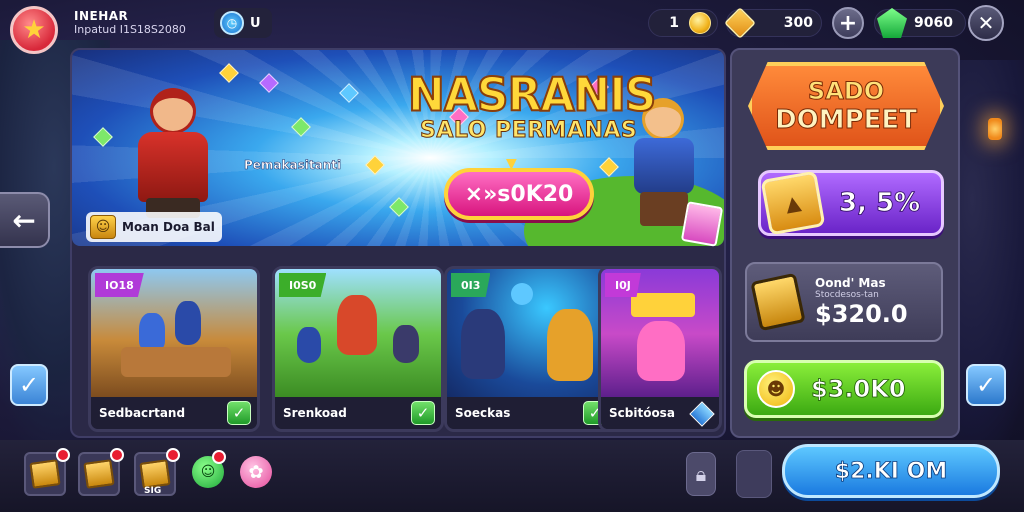 The image size is (1024, 512). Describe the element at coordinates (850, 283) in the screenshot. I see `offer-ticket-title: Oond' Mas` at that location.